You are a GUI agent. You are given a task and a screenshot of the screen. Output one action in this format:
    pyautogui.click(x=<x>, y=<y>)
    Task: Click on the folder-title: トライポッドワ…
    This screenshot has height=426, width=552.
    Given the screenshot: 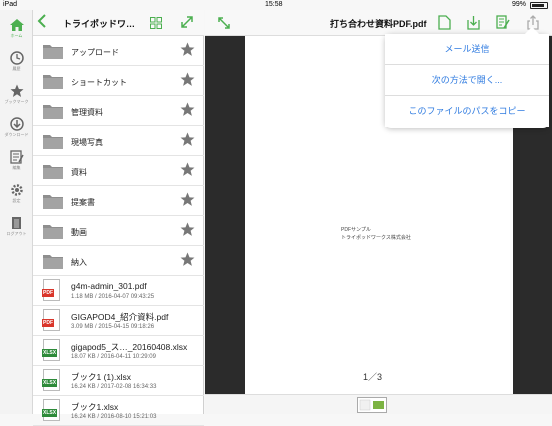 What is the action you would take?
    pyautogui.click(x=99, y=24)
    